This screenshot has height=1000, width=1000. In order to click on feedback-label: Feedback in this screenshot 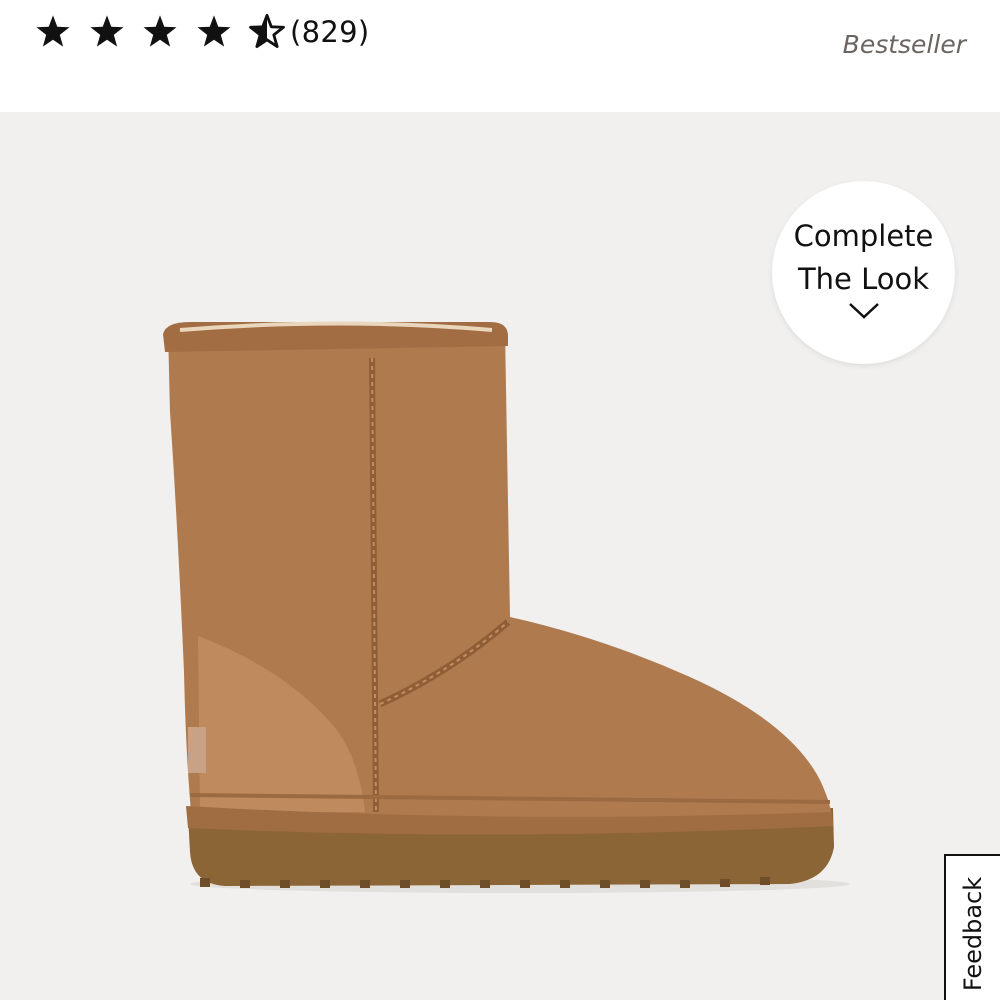, I will do `click(973, 934)`.